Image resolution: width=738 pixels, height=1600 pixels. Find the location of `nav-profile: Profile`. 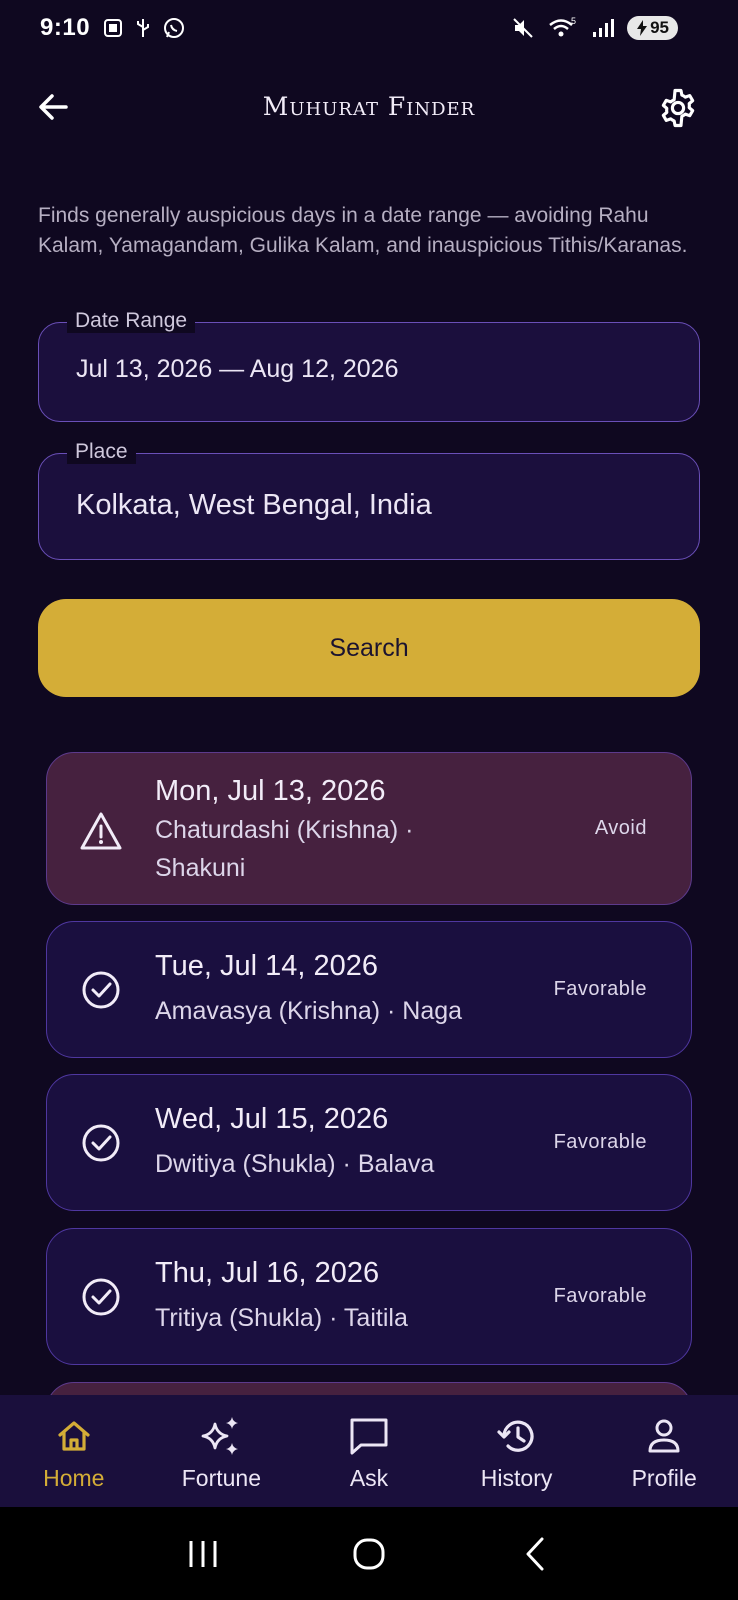

nav-profile: Profile is located at coordinates (664, 1451).